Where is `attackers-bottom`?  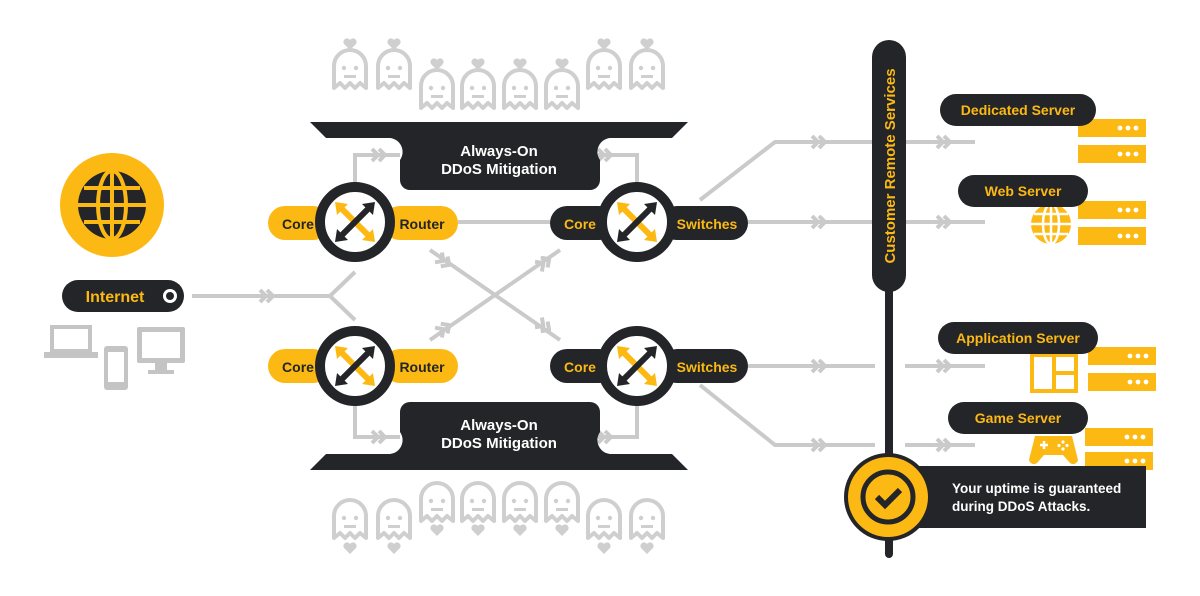 attackers-bottom is located at coordinates (498, 517).